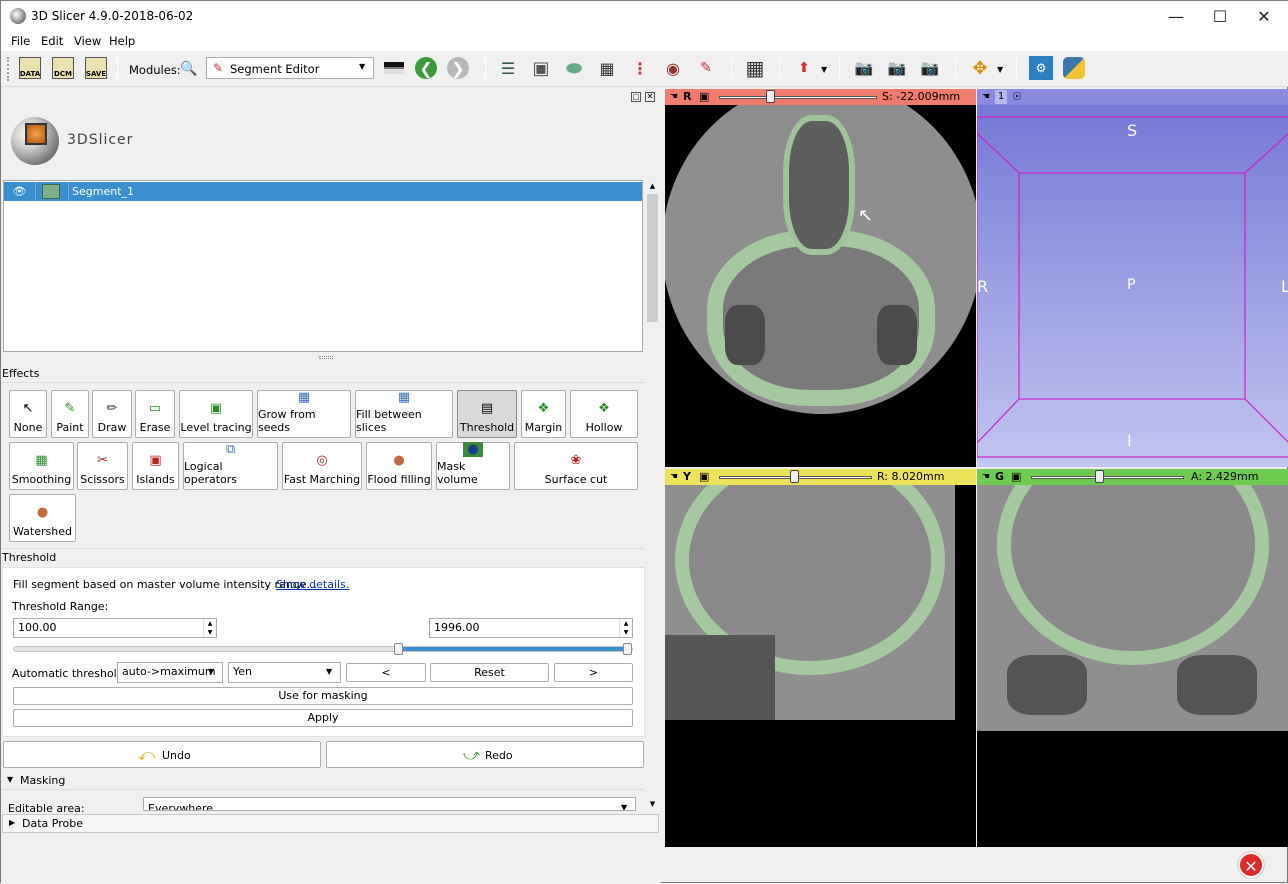  What do you see at coordinates (326, 357) in the screenshot?
I see `splitter-handle` at bounding box center [326, 357].